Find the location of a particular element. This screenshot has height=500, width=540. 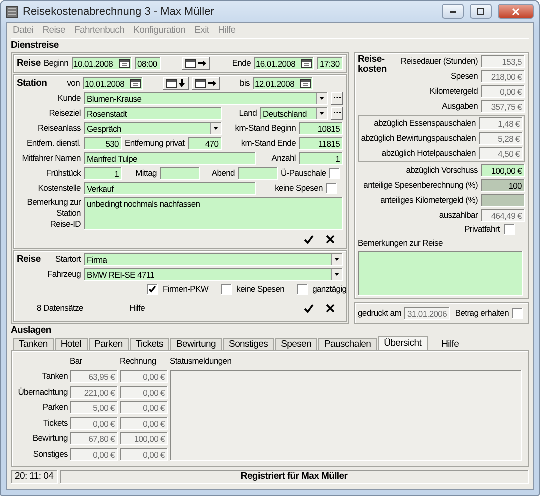

number-field: 470 is located at coordinates (205, 143).